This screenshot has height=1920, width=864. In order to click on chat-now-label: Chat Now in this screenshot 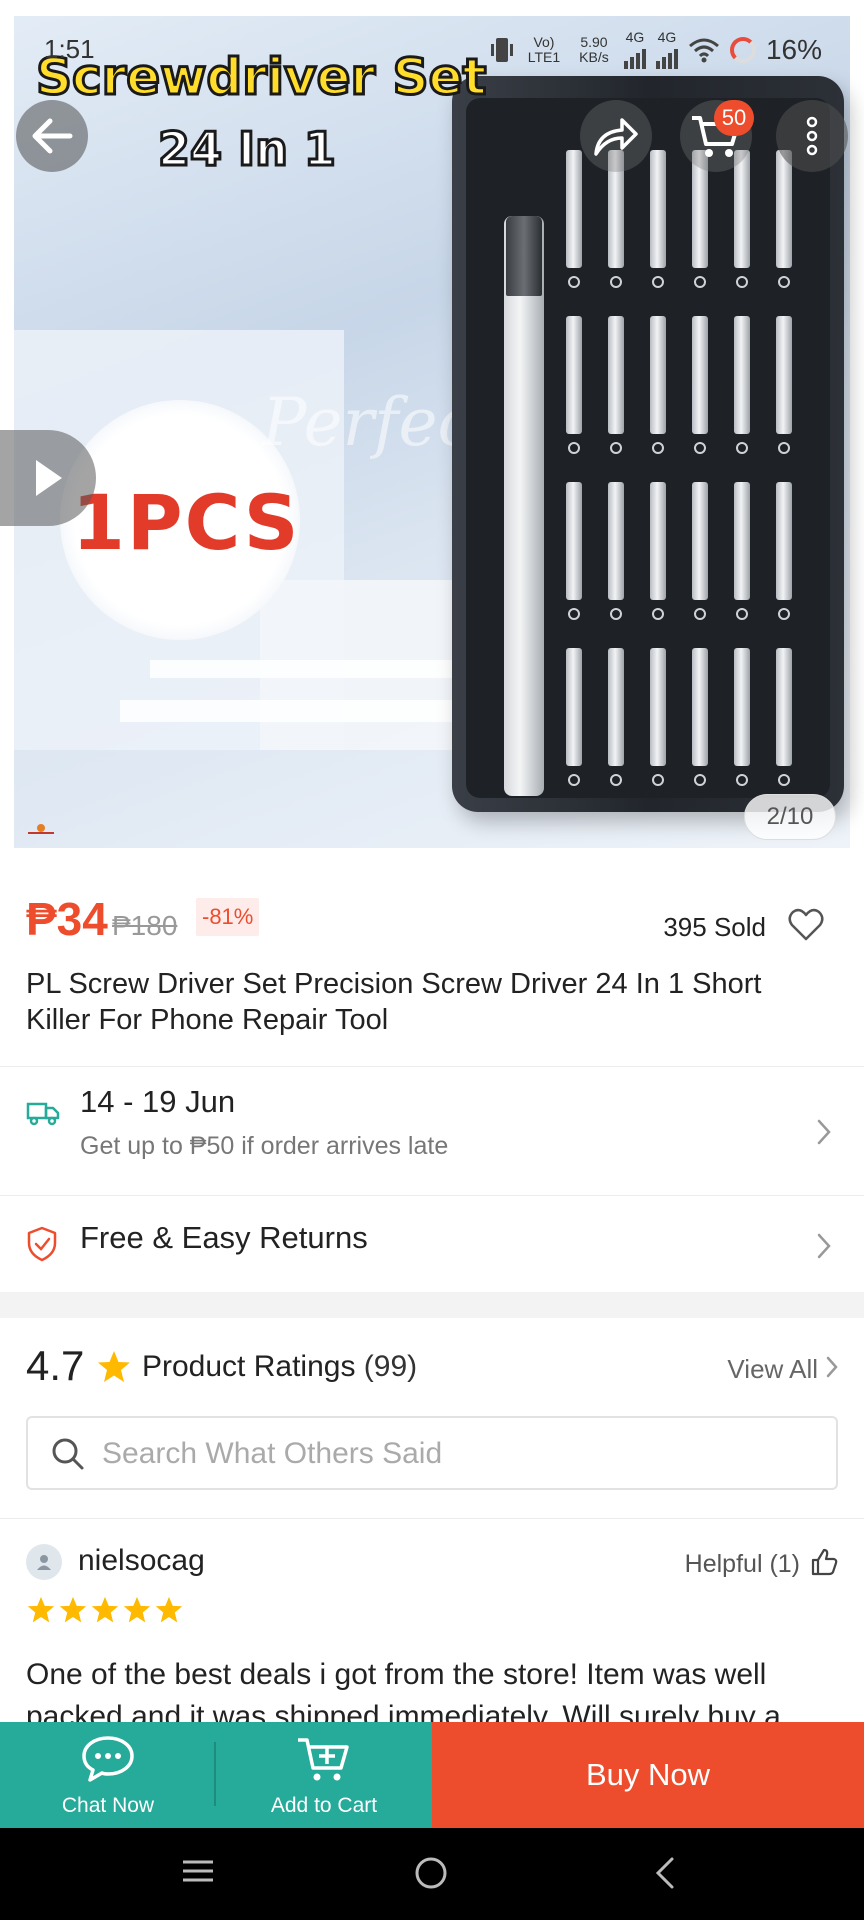, I will do `click(108, 1805)`.